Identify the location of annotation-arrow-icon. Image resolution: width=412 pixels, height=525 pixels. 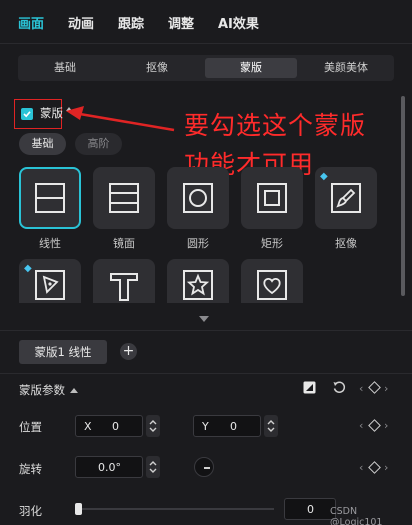
(120, 119).